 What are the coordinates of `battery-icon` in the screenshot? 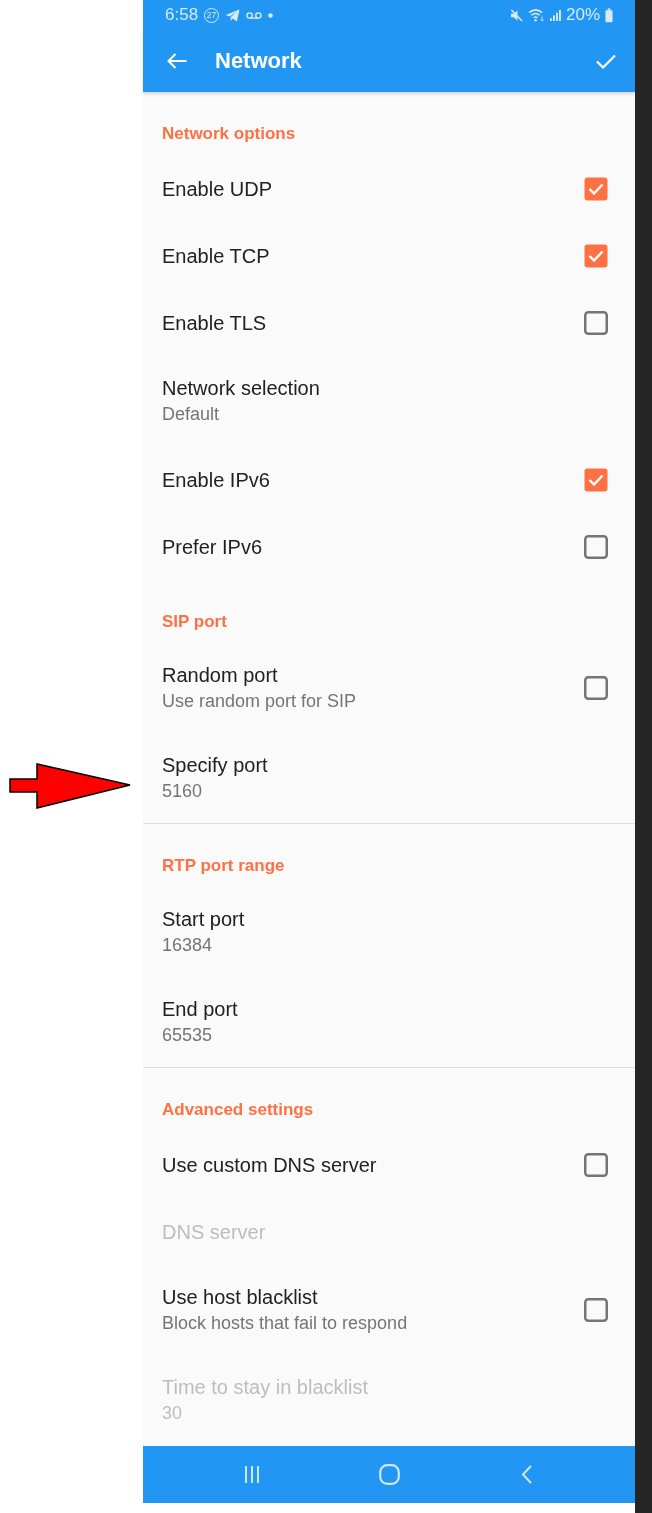 It's located at (609, 15).